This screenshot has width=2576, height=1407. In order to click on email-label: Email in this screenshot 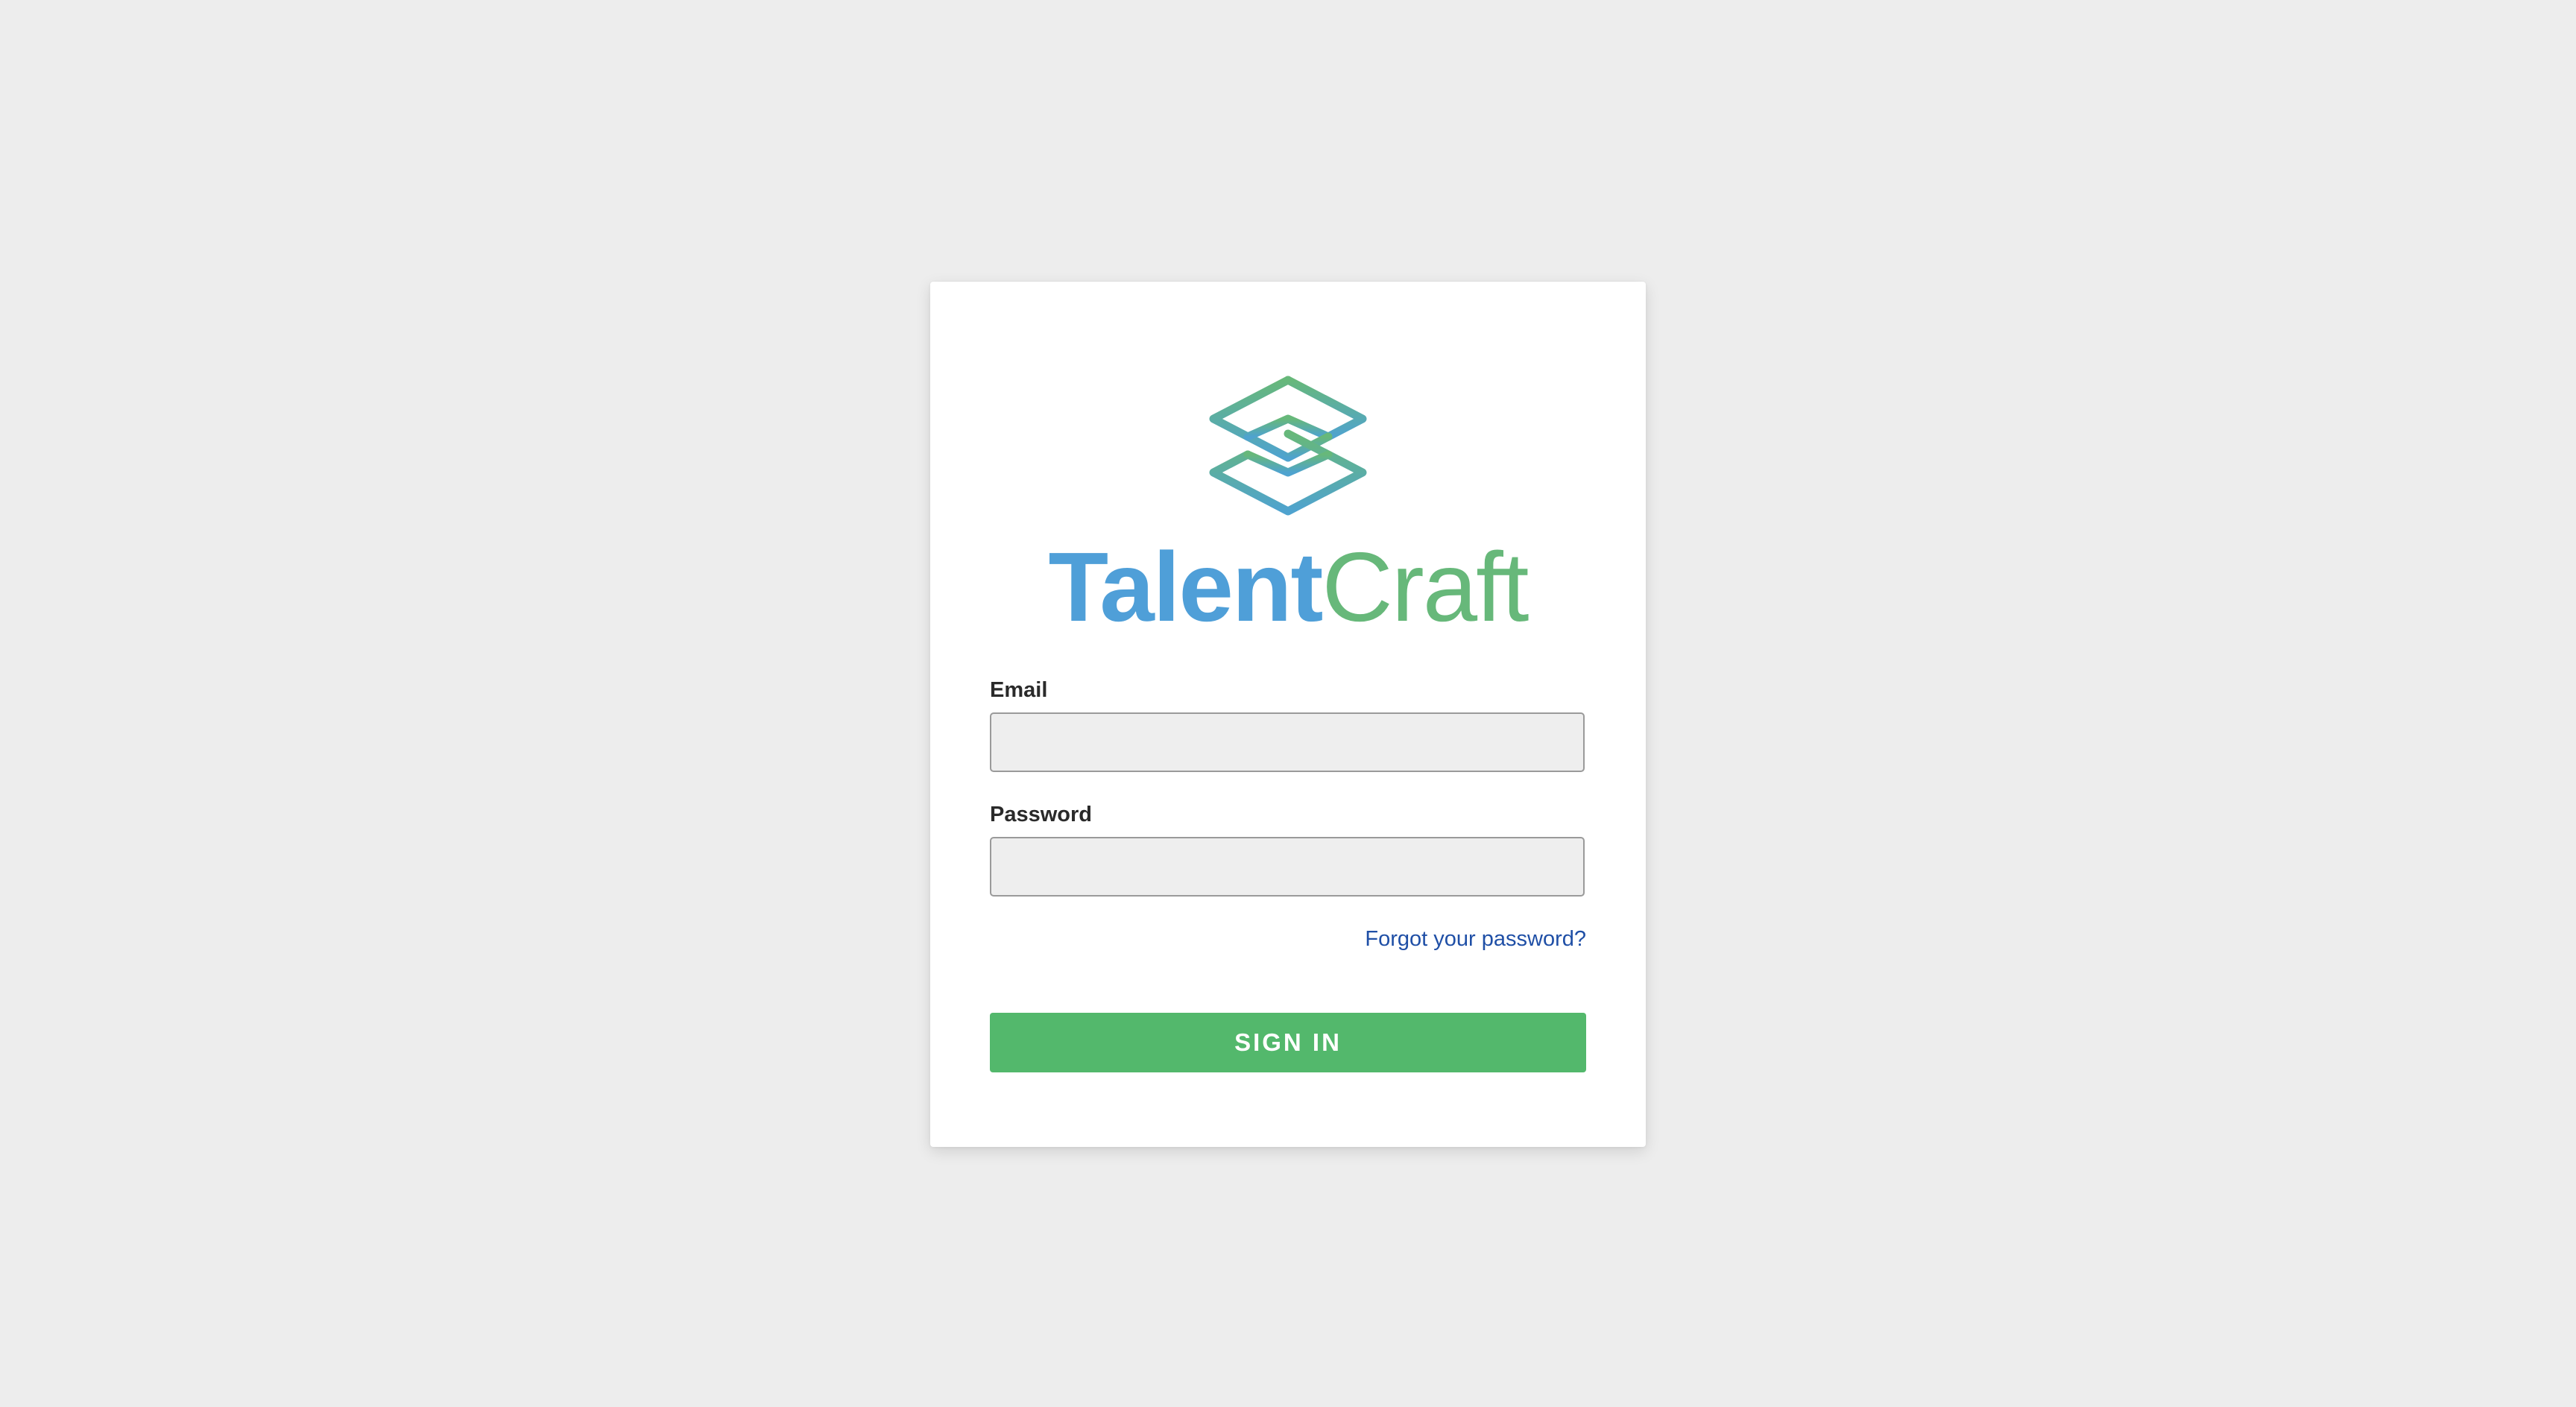, I will do `click(1019, 690)`.